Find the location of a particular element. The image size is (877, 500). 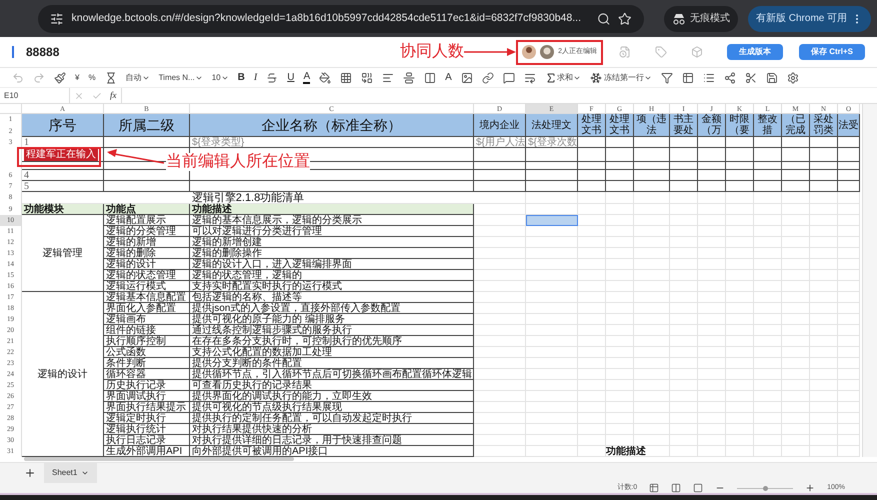

table-cell: 逻辑的设计 is located at coordinates (147, 264).